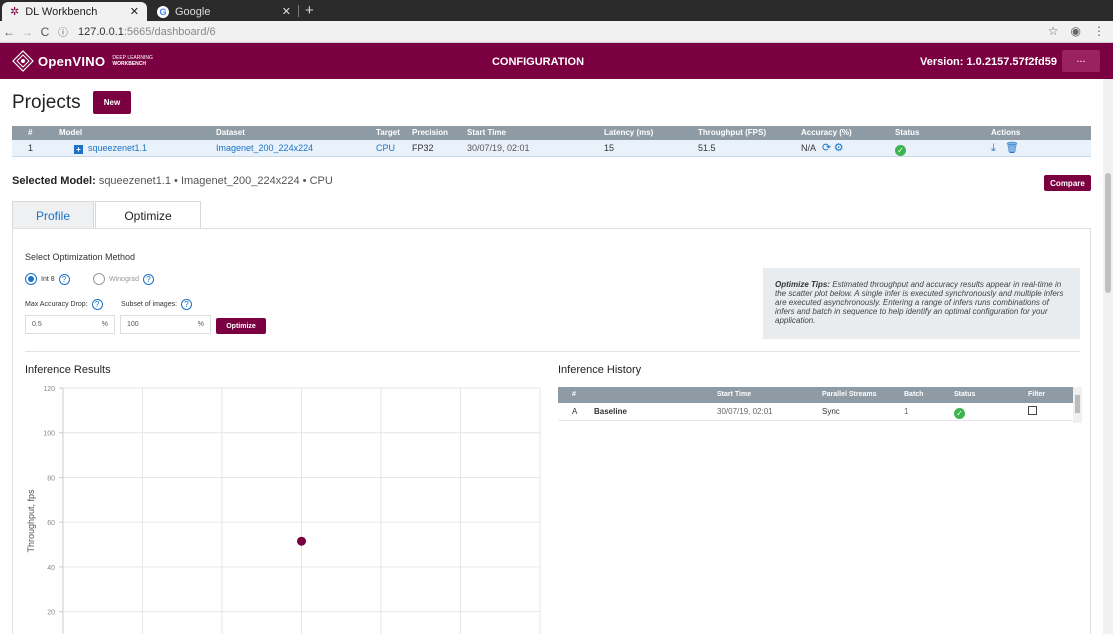 The image size is (1113, 634). What do you see at coordinates (241, 326) in the screenshot?
I see `optimize-button: Optimize` at bounding box center [241, 326].